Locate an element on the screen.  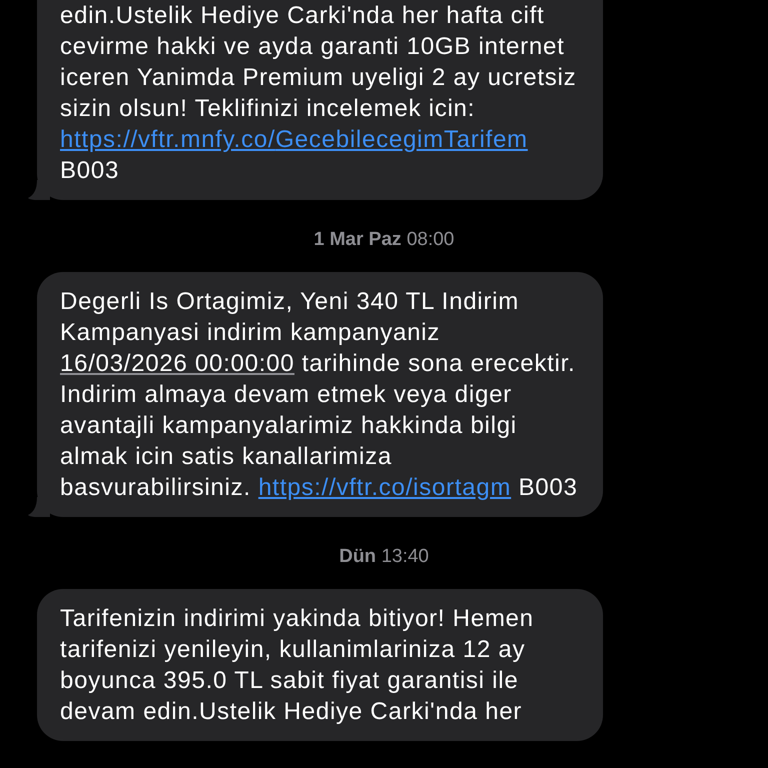
timestamp-time: 08:00 is located at coordinates (430, 239).